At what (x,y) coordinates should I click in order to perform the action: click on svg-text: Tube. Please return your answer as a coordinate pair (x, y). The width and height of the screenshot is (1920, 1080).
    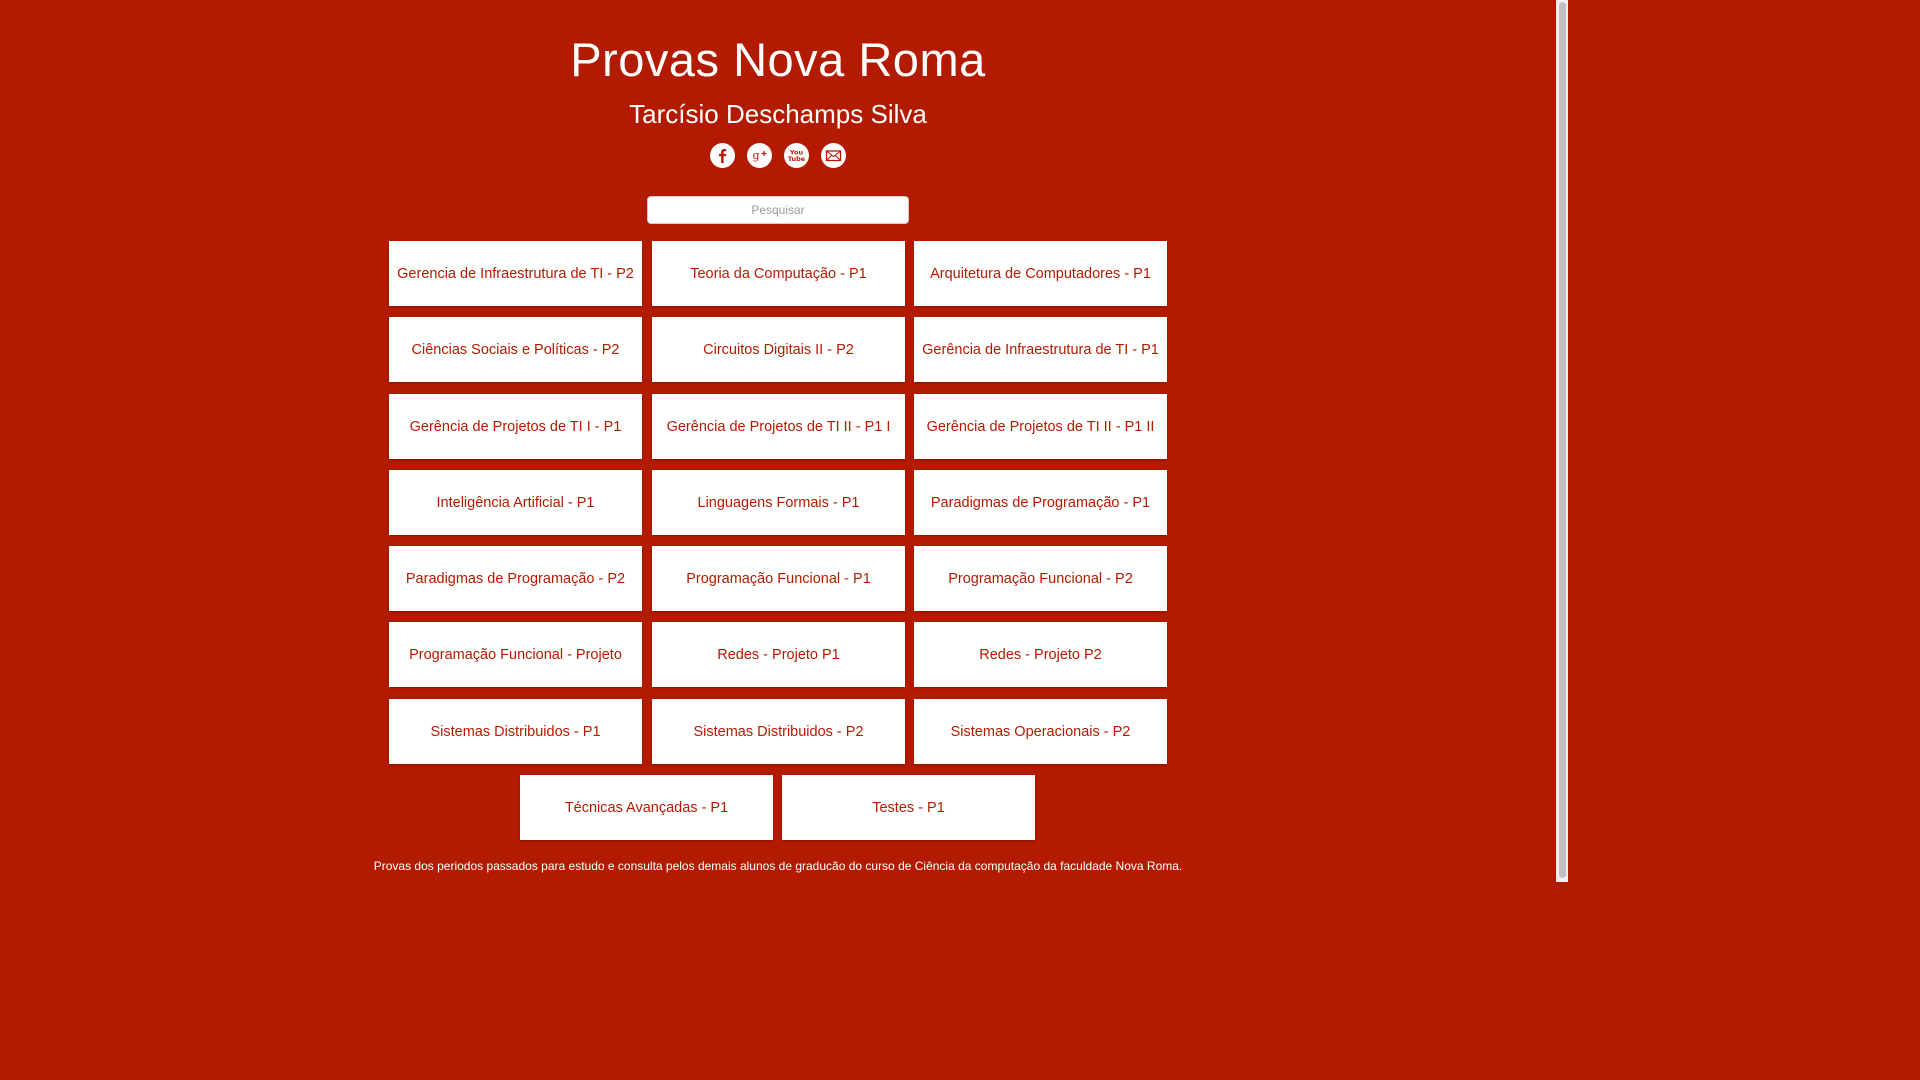
    Looking at the image, I should click on (797, 159).